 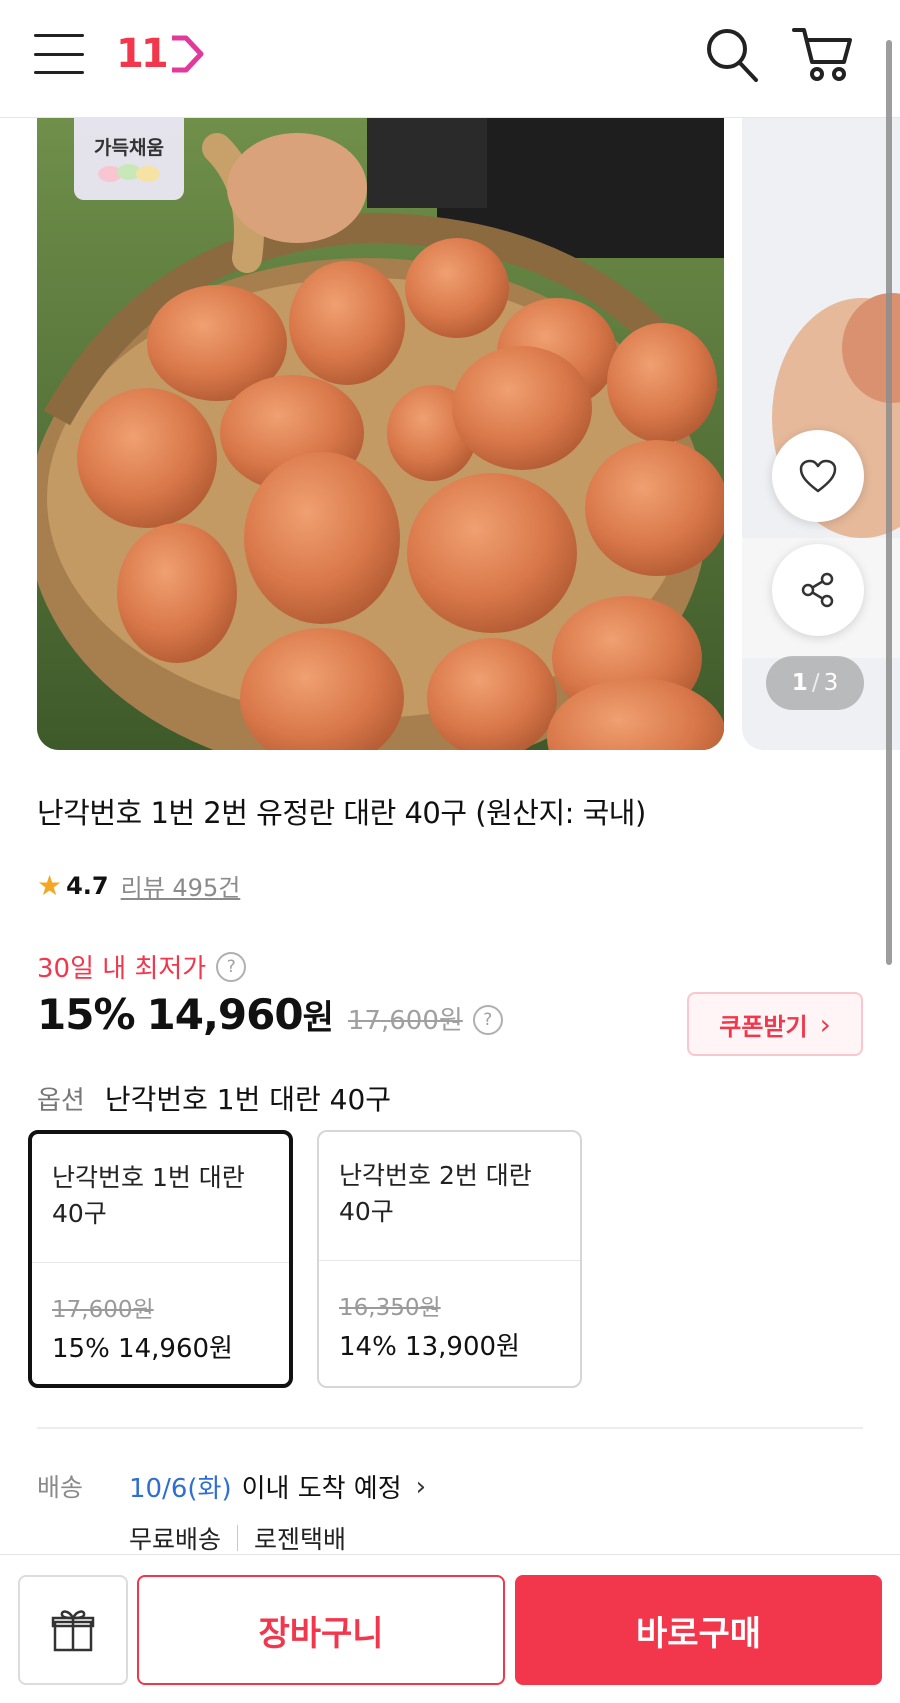 I want to click on discount-rate: 15%, so click(x=86, y=1014).